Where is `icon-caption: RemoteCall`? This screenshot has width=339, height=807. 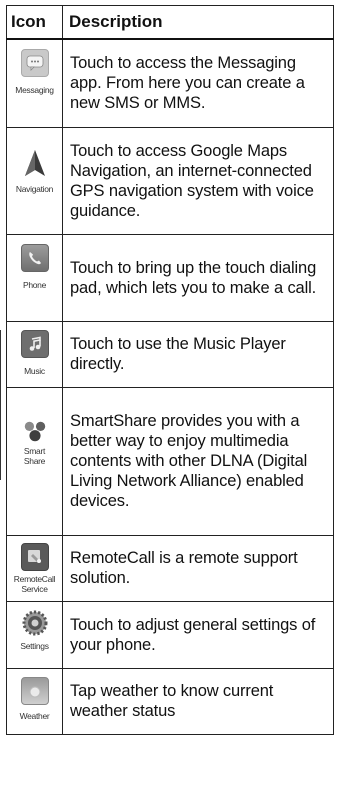
icon-caption: RemoteCall is located at coordinates (34, 578).